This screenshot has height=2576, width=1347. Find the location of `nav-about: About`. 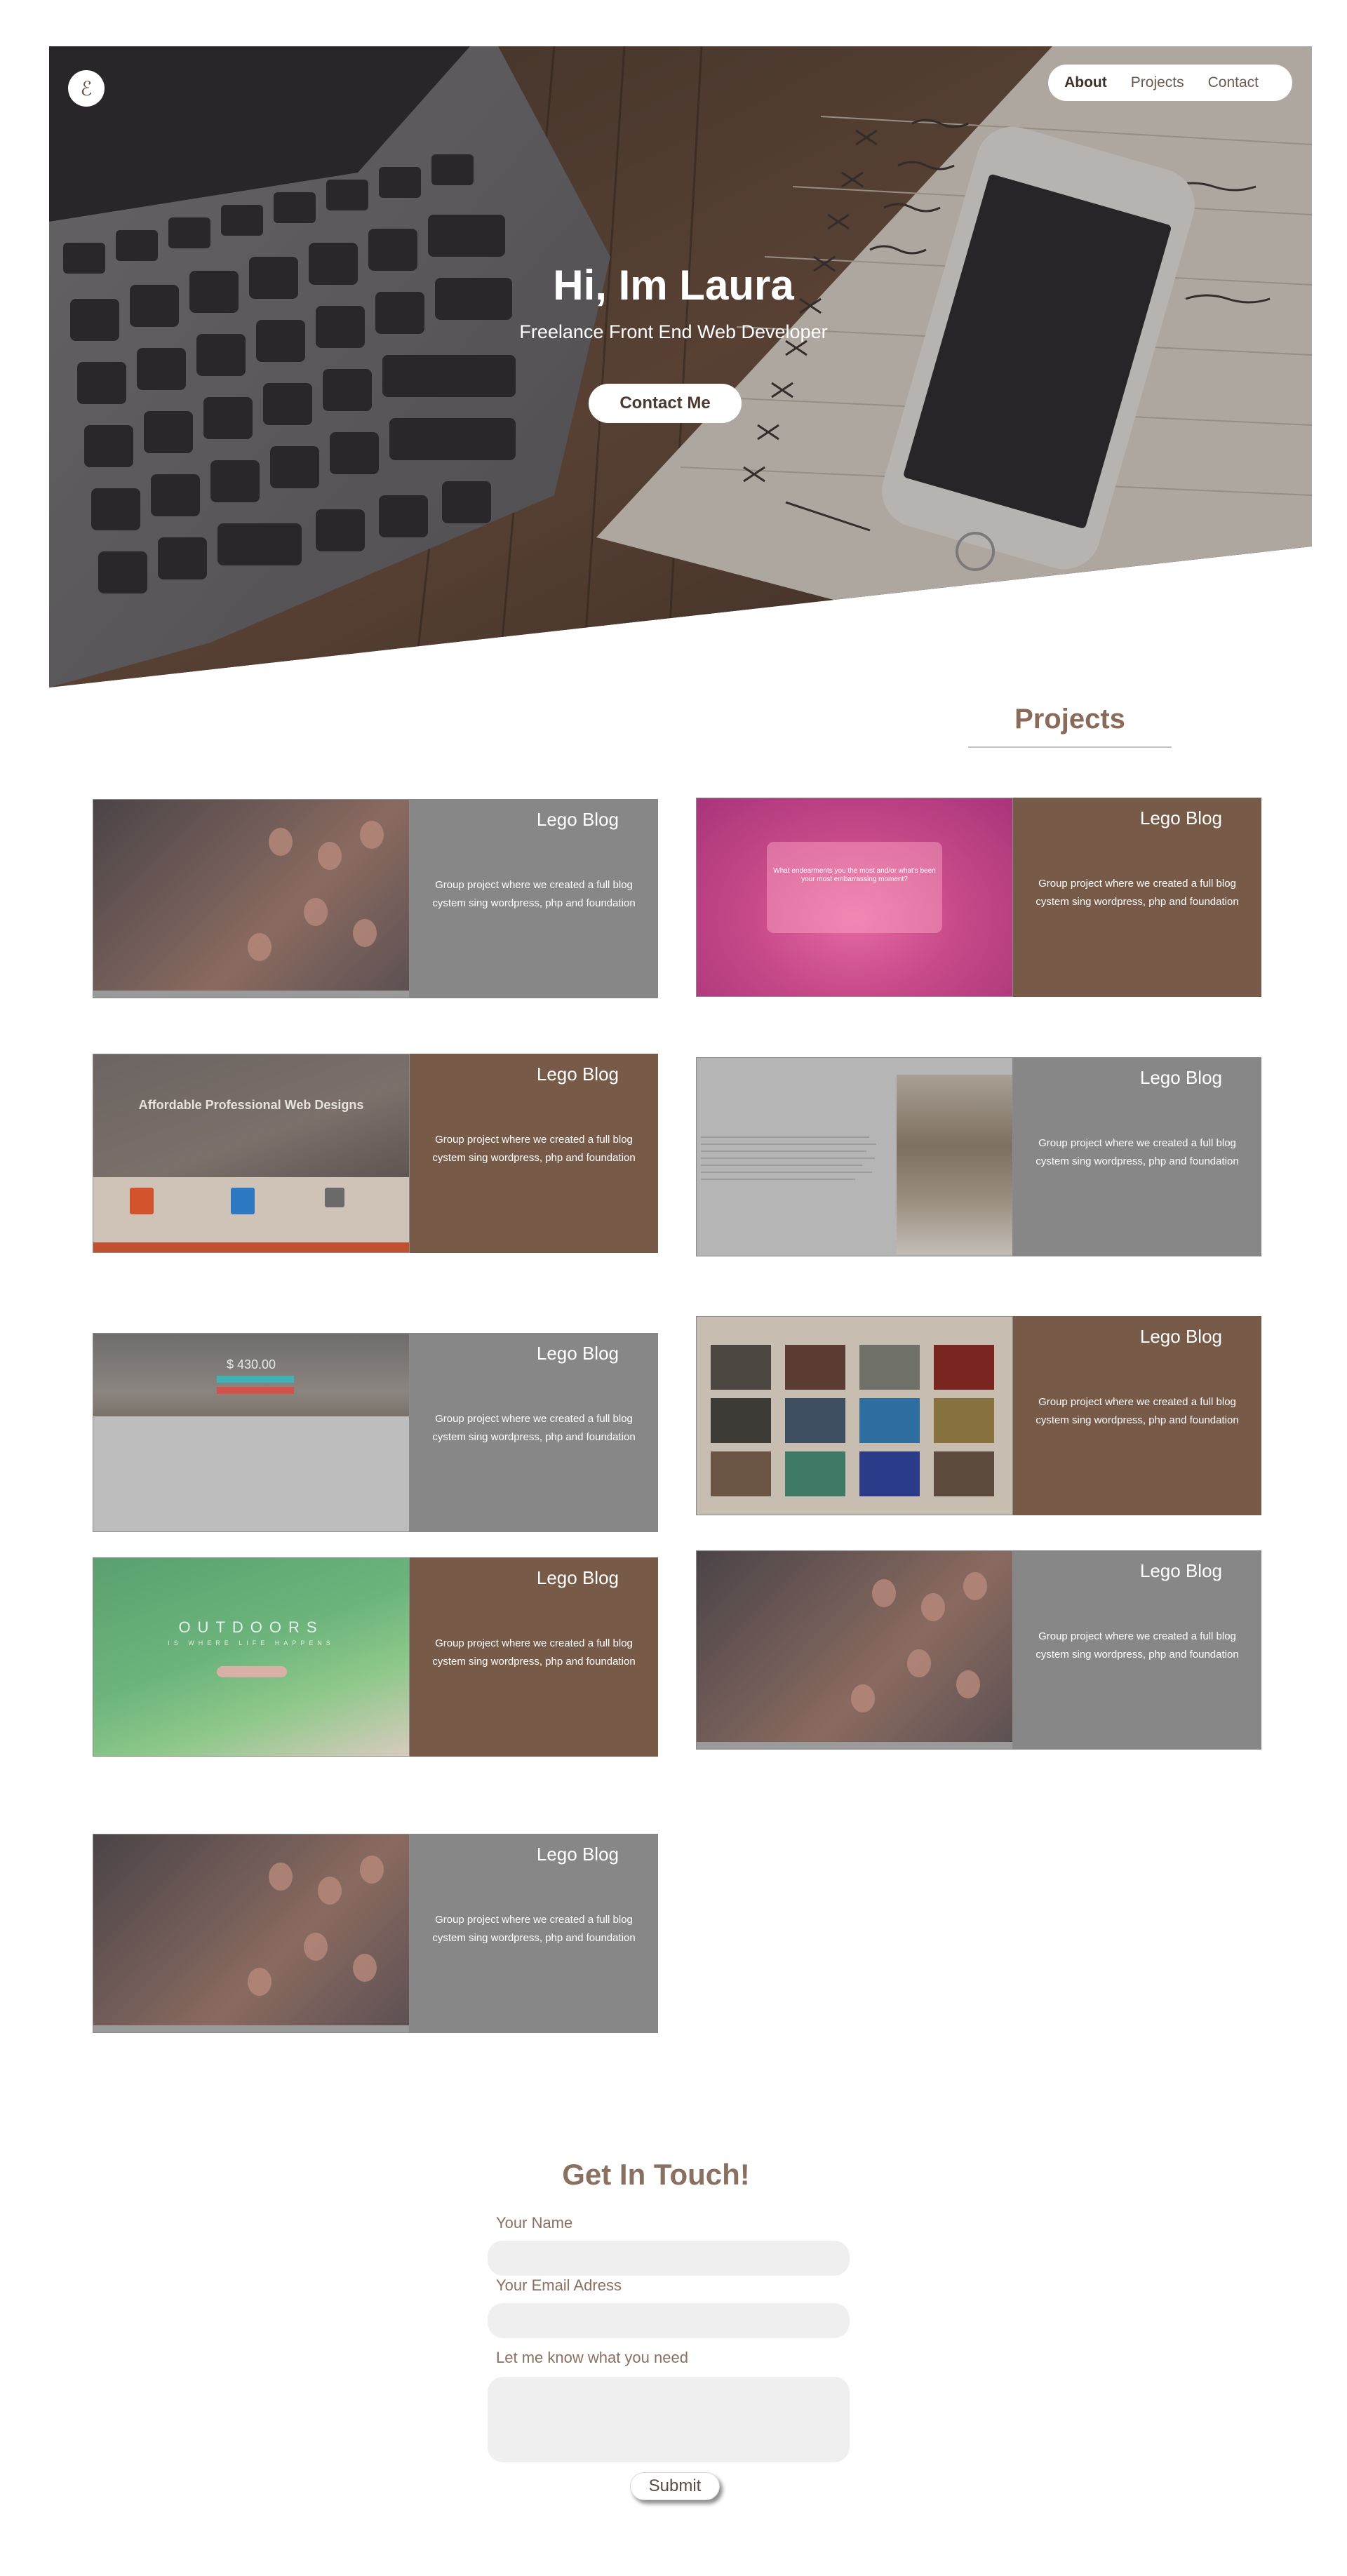

nav-about: About is located at coordinates (1085, 82).